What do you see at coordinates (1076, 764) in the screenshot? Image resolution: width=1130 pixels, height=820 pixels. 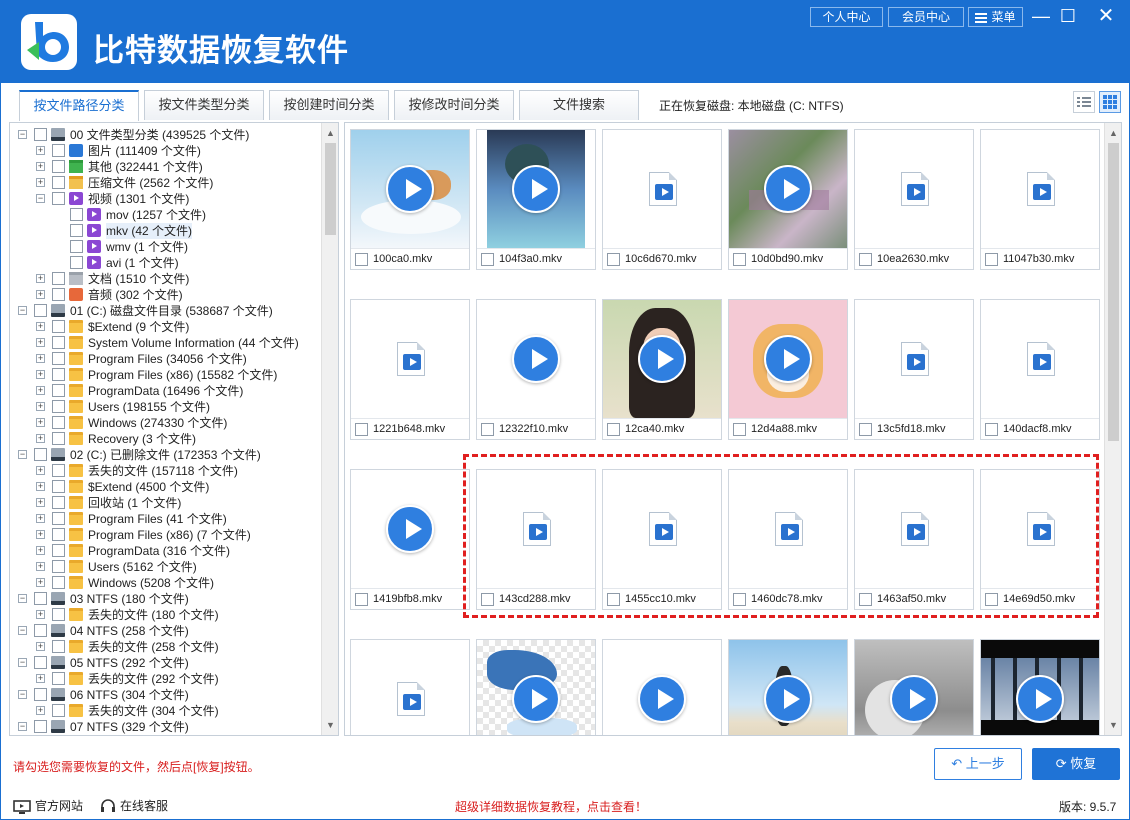 I see `recover-button: ⟳ 恢复` at bounding box center [1076, 764].